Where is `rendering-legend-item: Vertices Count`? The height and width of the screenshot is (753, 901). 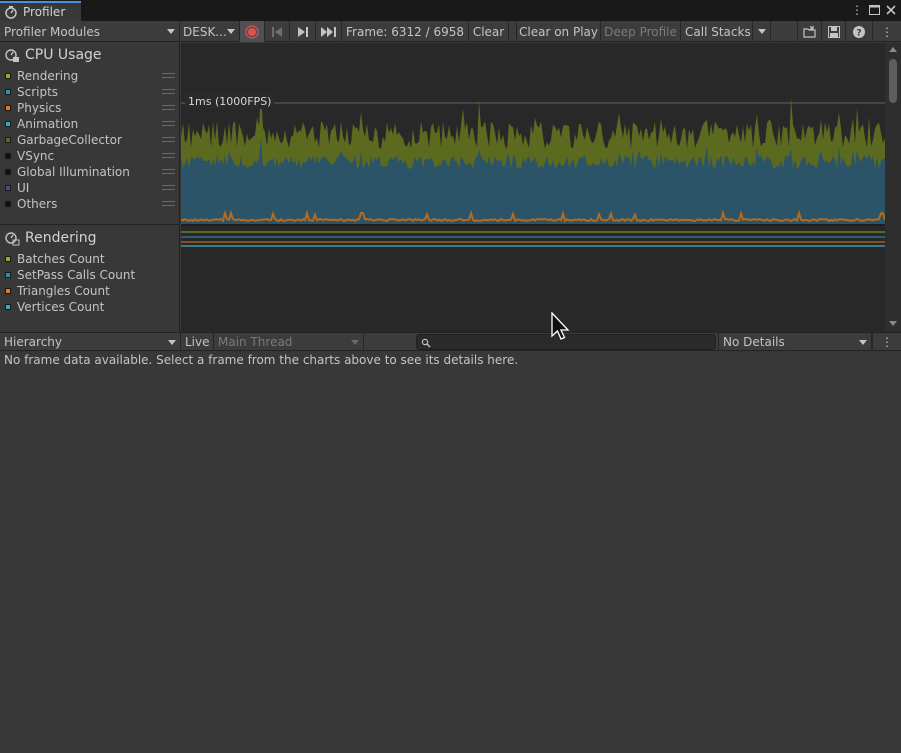
rendering-legend-item: Vertices Count is located at coordinates (89, 307).